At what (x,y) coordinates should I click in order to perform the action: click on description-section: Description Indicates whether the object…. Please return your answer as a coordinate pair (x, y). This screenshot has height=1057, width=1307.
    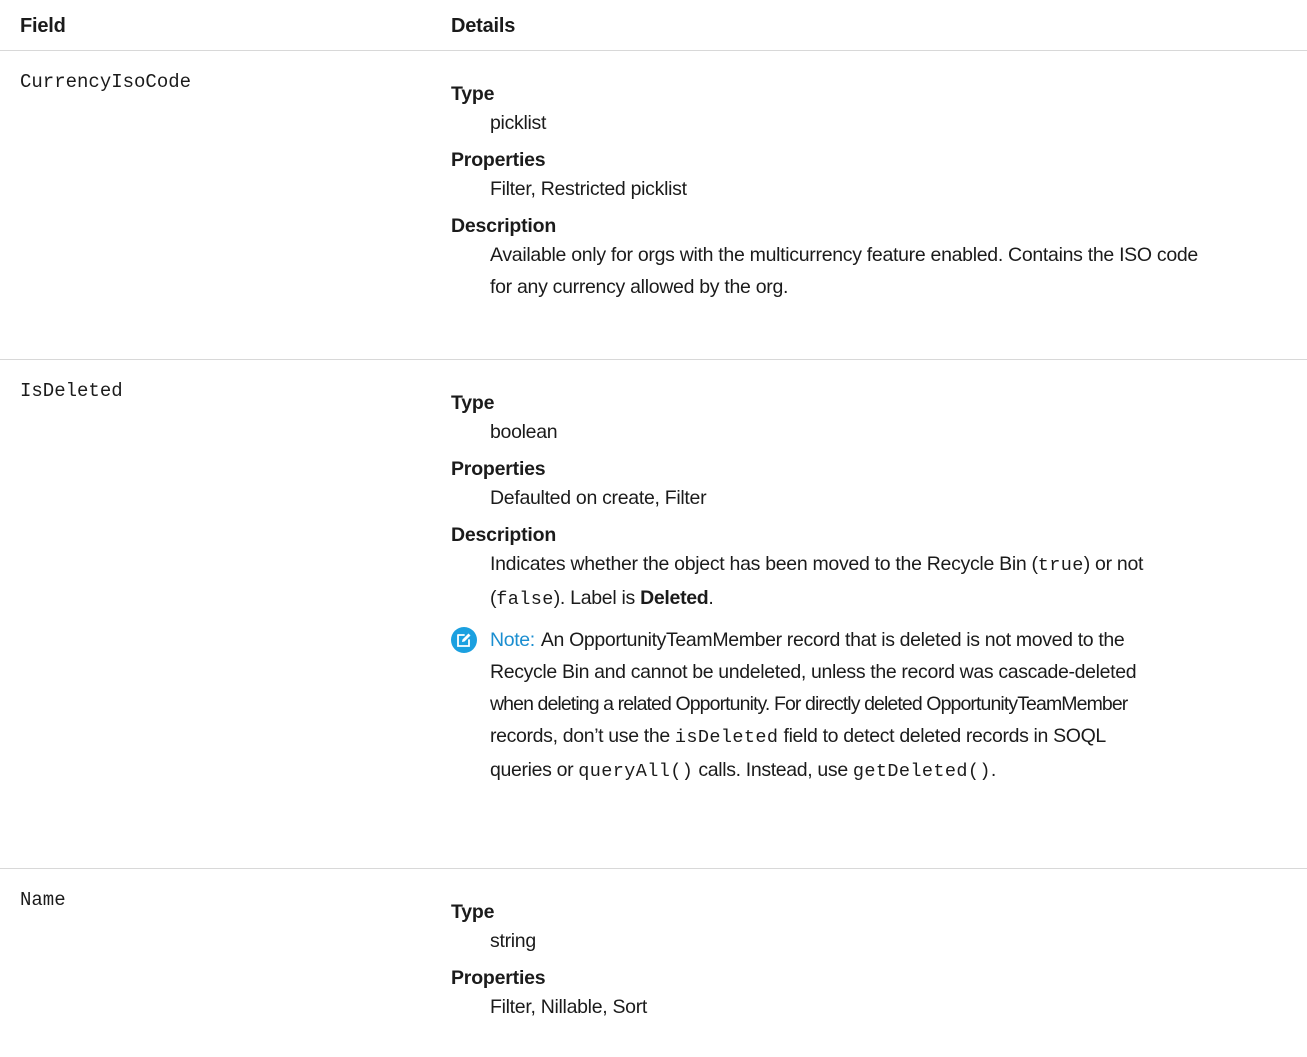
    Looking at the image, I should click on (869, 569).